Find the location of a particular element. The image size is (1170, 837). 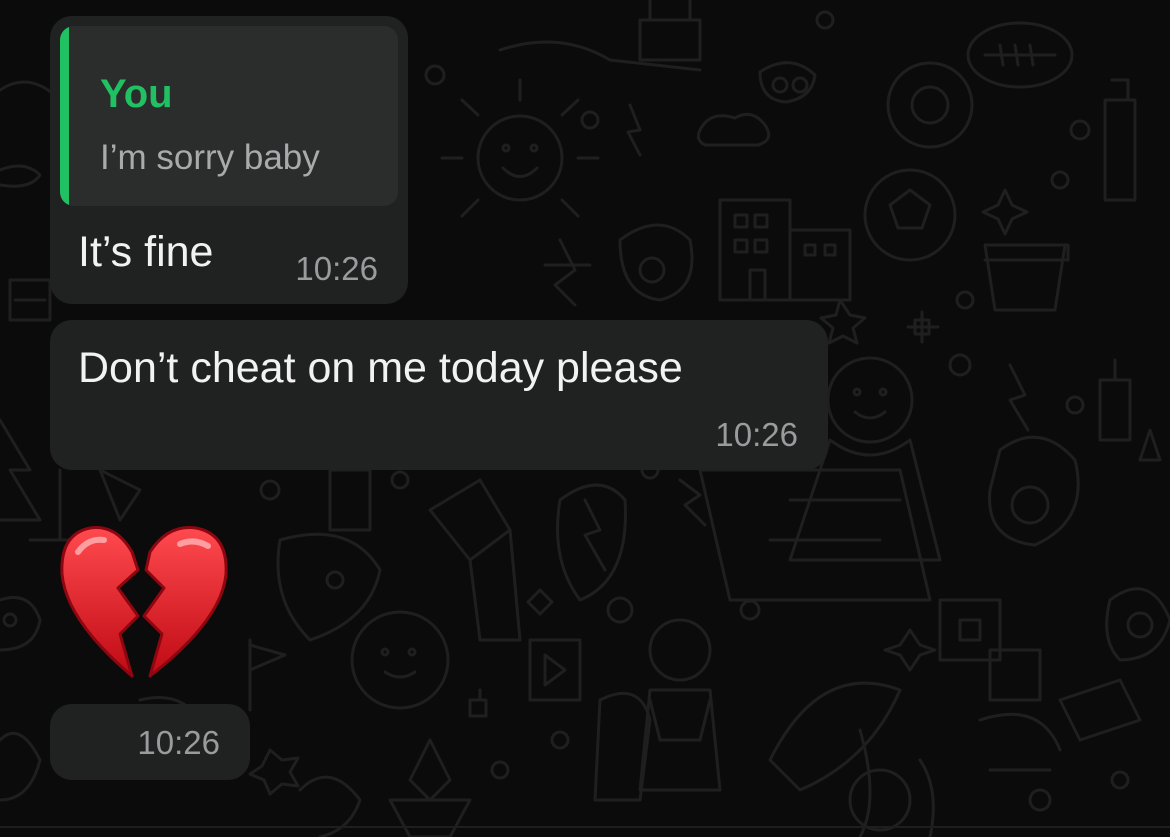

message-bubble: Don’t cheat on me today please 10:26 is located at coordinates (439, 395).